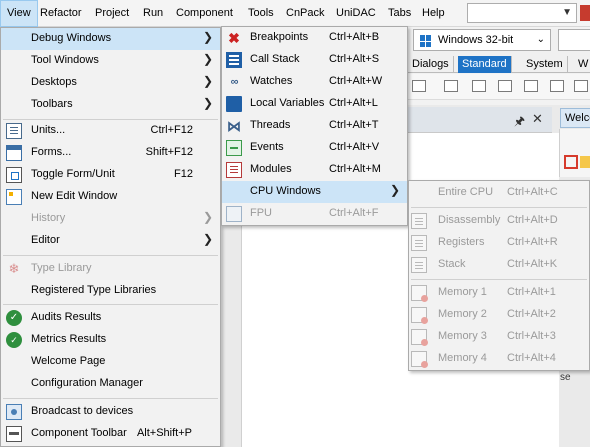 The height and width of the screenshot is (447, 590). What do you see at coordinates (356, 13) in the screenshot?
I see `menu-unidac: UniDAC` at bounding box center [356, 13].